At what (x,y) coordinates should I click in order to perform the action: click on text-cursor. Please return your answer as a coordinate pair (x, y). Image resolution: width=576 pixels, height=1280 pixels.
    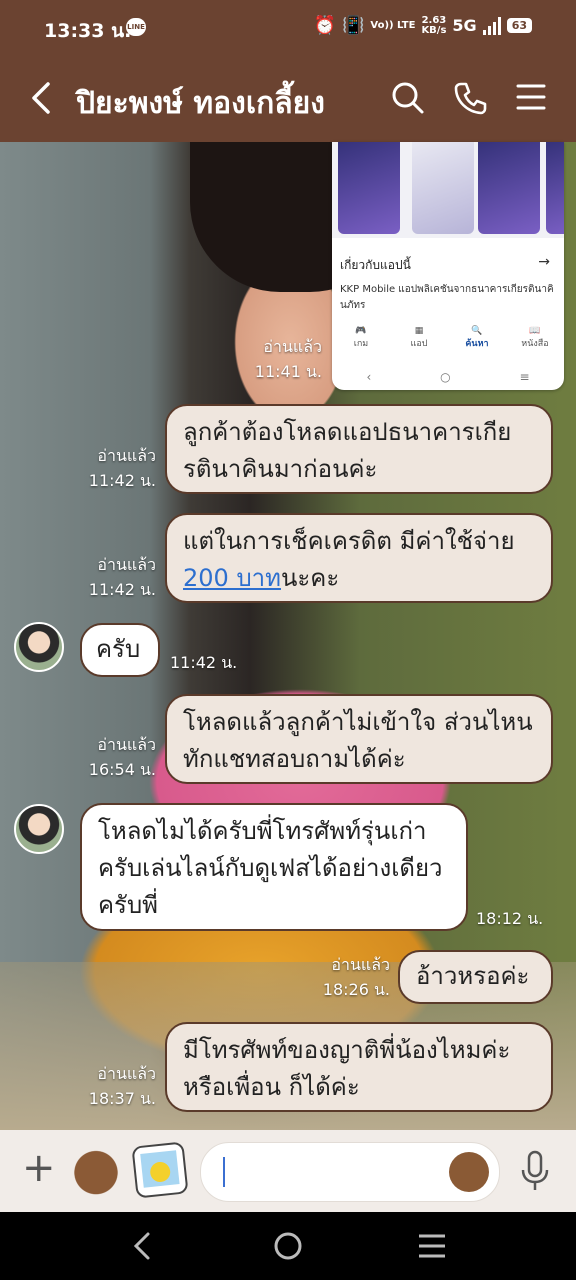
    Looking at the image, I should click on (224, 1172).